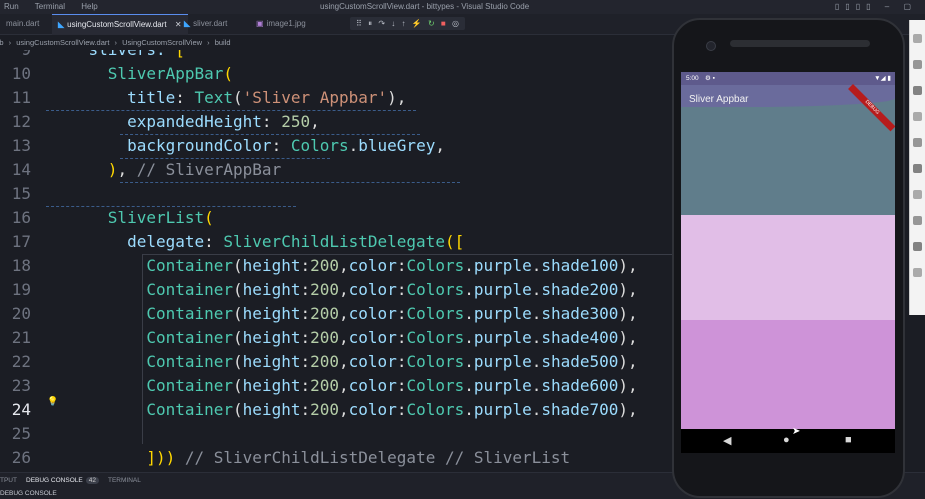  What do you see at coordinates (711, 46) in the screenshot?
I see `camera-icon` at bounding box center [711, 46].